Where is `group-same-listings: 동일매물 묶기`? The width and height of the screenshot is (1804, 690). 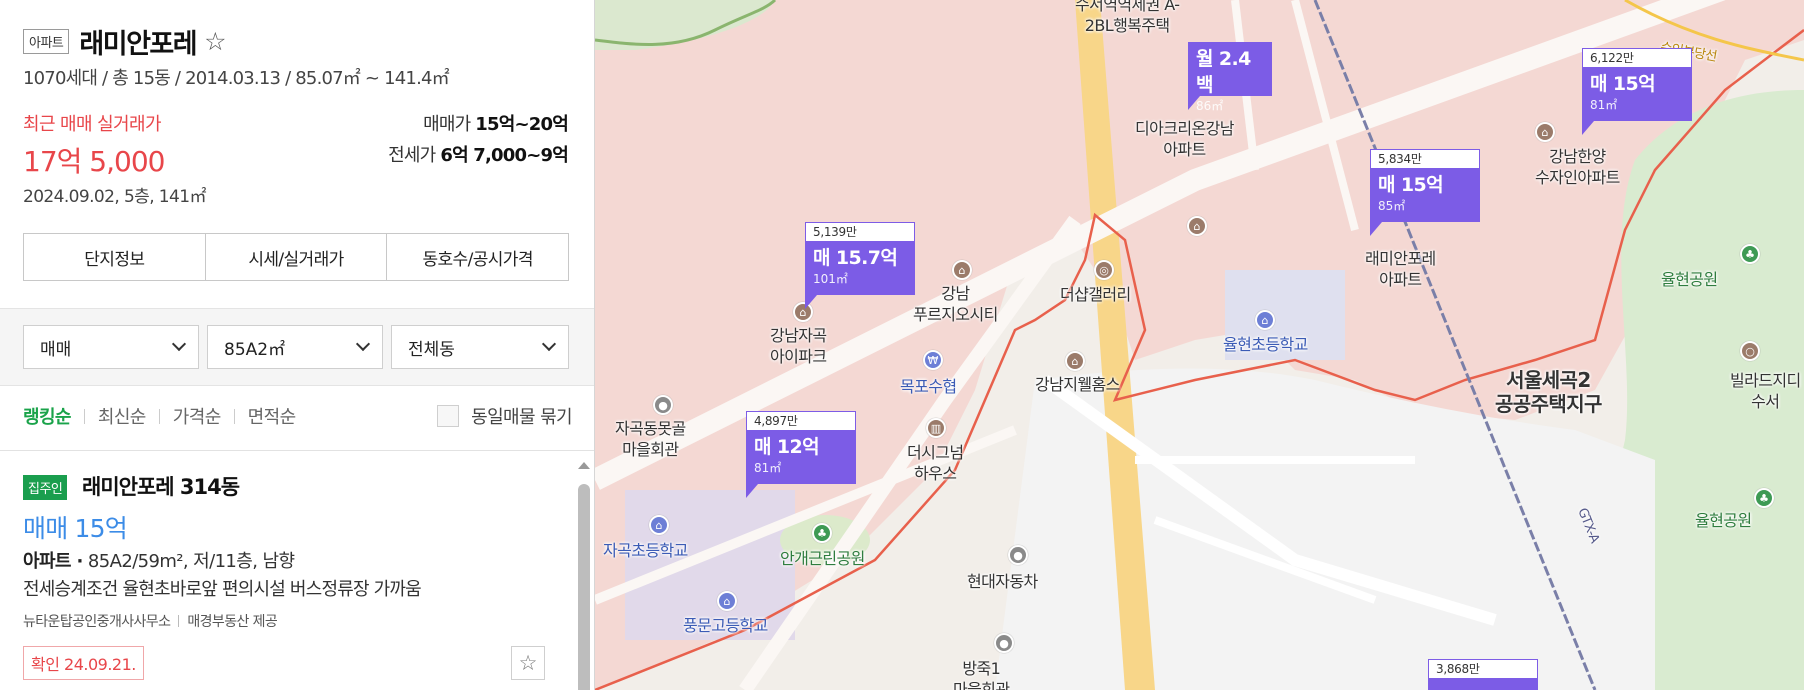 group-same-listings: 동일매물 묶기 is located at coordinates (505, 416).